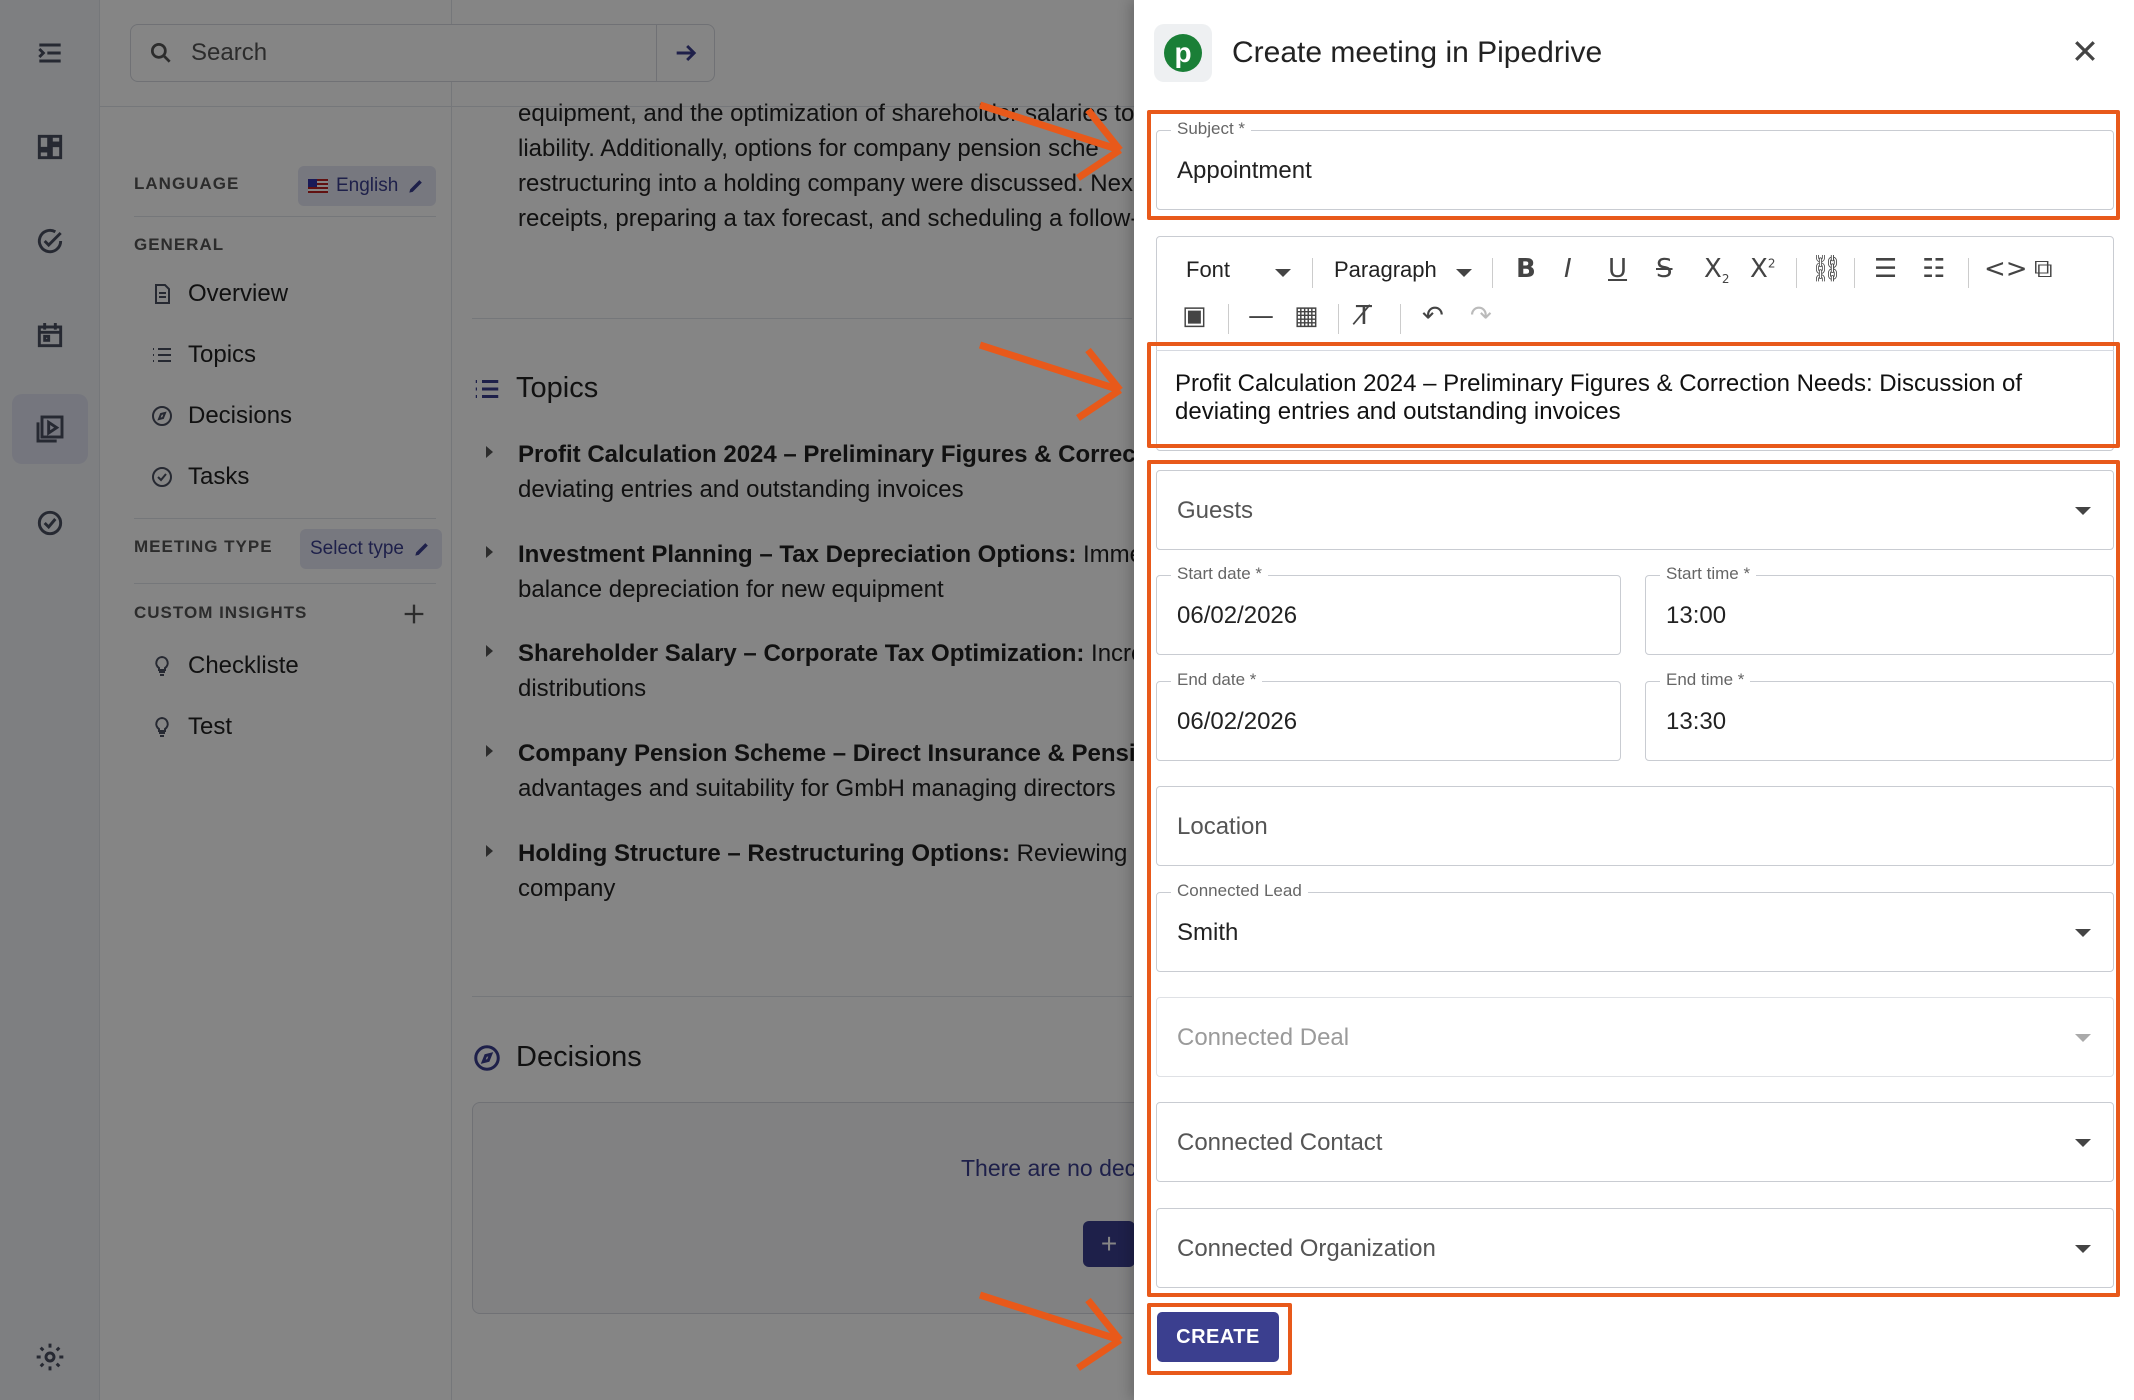 The height and width of the screenshot is (1400, 2134). Describe the element at coordinates (1194, 316) in the screenshot. I see `insert-image-icon: ▣` at that location.